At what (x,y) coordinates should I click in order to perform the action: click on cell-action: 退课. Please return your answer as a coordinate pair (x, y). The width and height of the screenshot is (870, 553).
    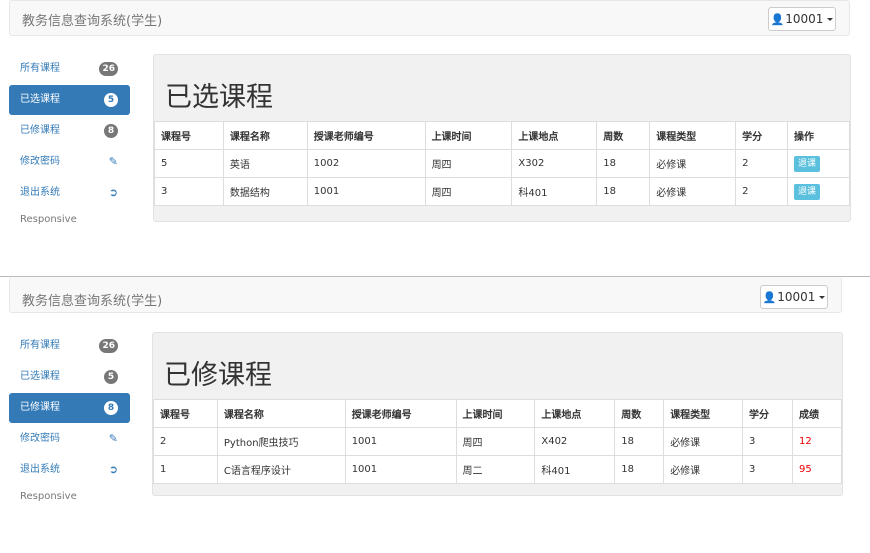
    Looking at the image, I should click on (818, 191).